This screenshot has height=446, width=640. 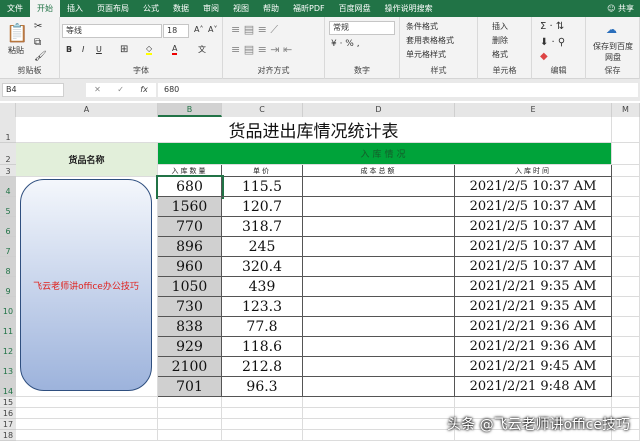 I want to click on italic-button: I, so click(x=83, y=49).